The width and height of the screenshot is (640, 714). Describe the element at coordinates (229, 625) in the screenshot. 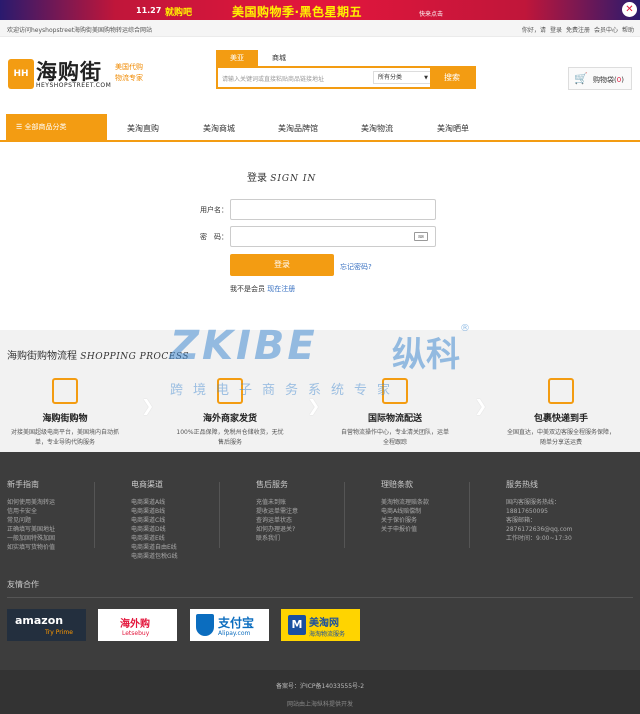

I see `partner-alipay-logo: 支付宝 Alipay.com` at that location.